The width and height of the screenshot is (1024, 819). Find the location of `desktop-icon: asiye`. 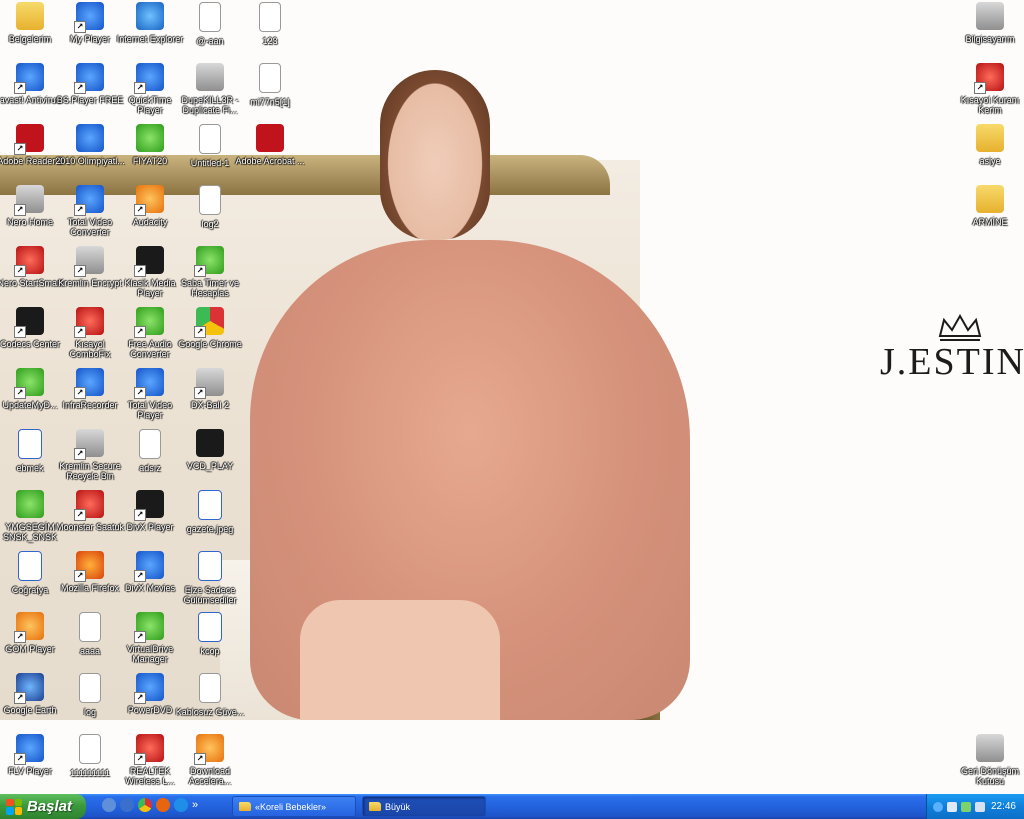

desktop-icon: asiye is located at coordinates (989, 144).